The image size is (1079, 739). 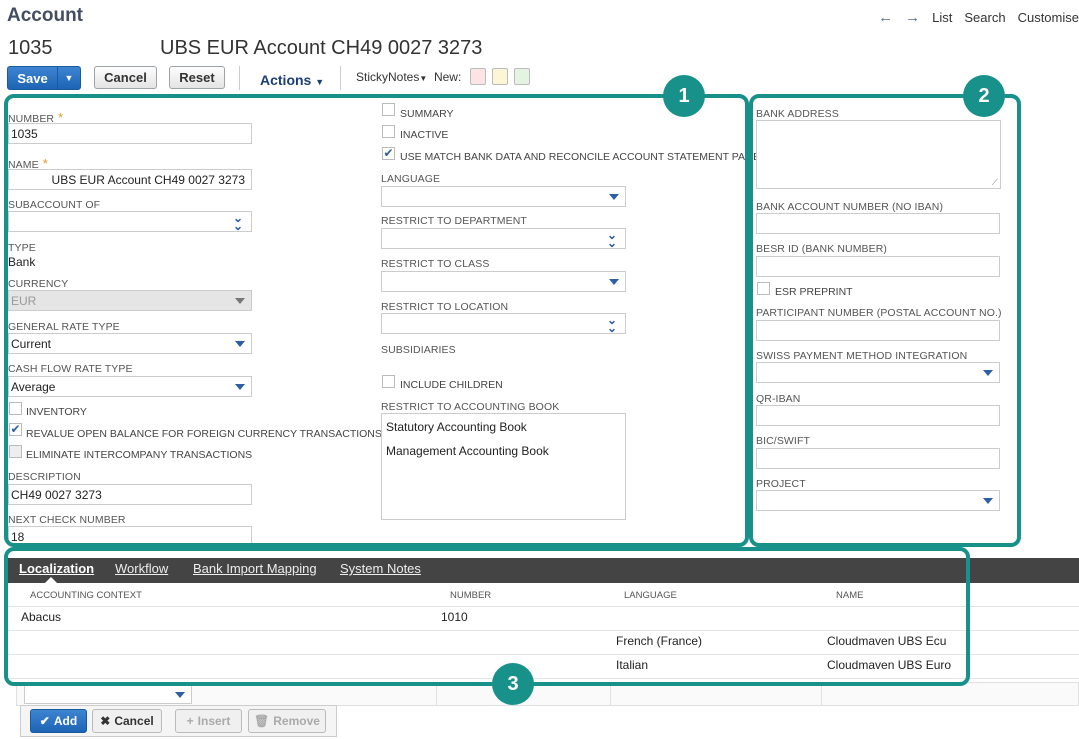 I want to click on top-nav: ← → List Search Customise, so click(x=978, y=17).